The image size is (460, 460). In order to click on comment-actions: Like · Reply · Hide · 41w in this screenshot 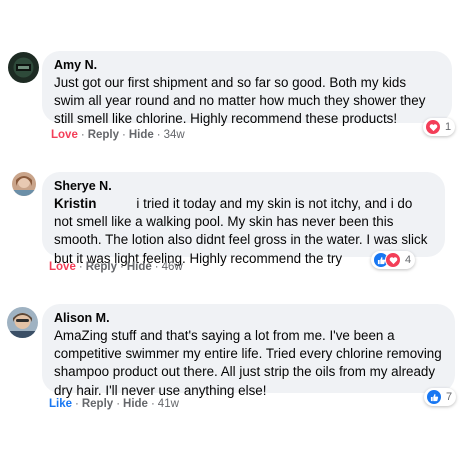, I will do `click(114, 404)`.